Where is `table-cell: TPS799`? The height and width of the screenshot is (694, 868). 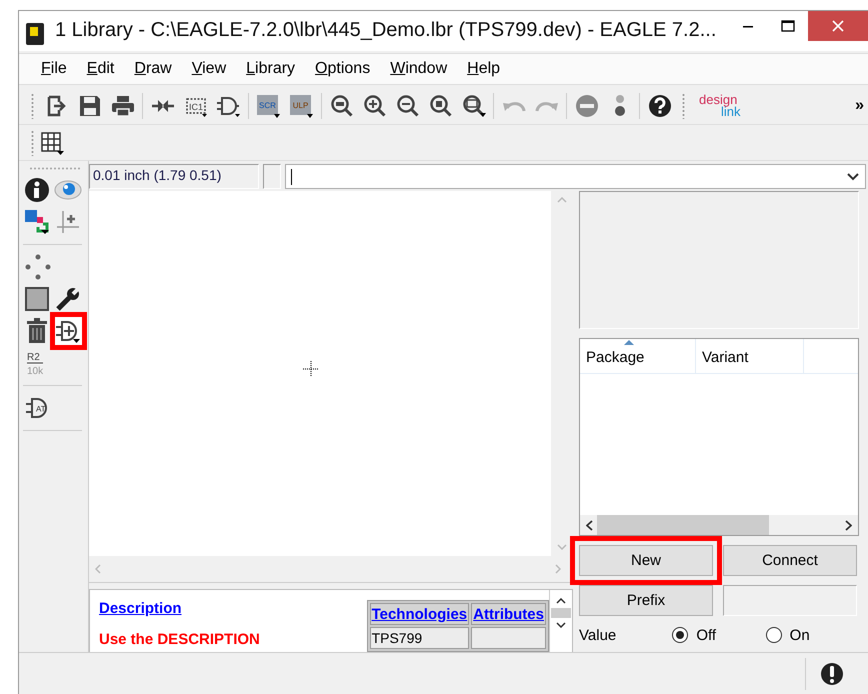 table-cell: TPS799 is located at coordinates (420, 638).